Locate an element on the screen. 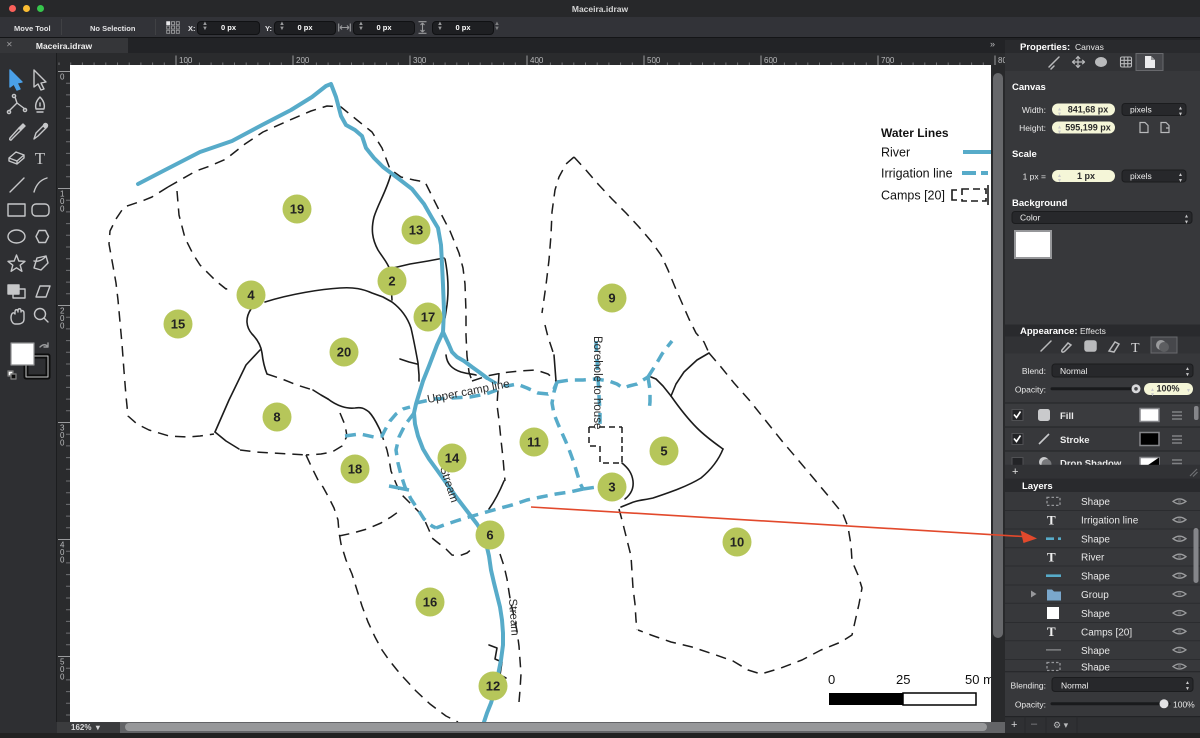 This screenshot has width=1200, height=738. svg-text: 8 is located at coordinates (276, 417).